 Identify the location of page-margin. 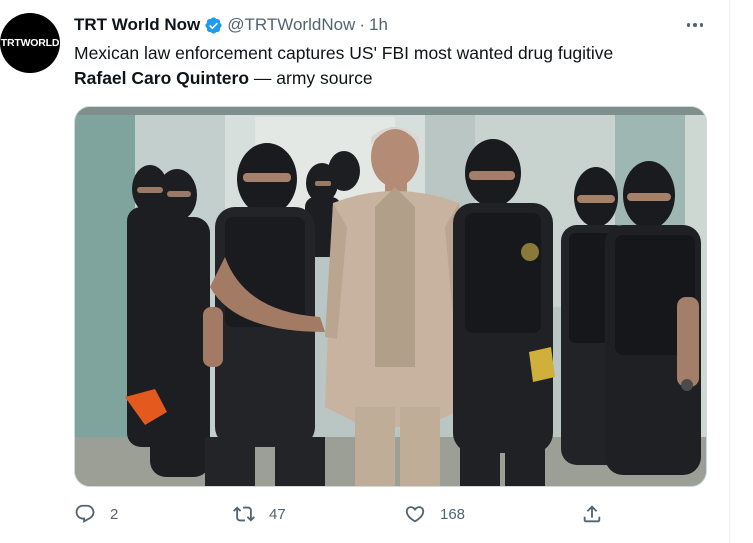
(741, 271).